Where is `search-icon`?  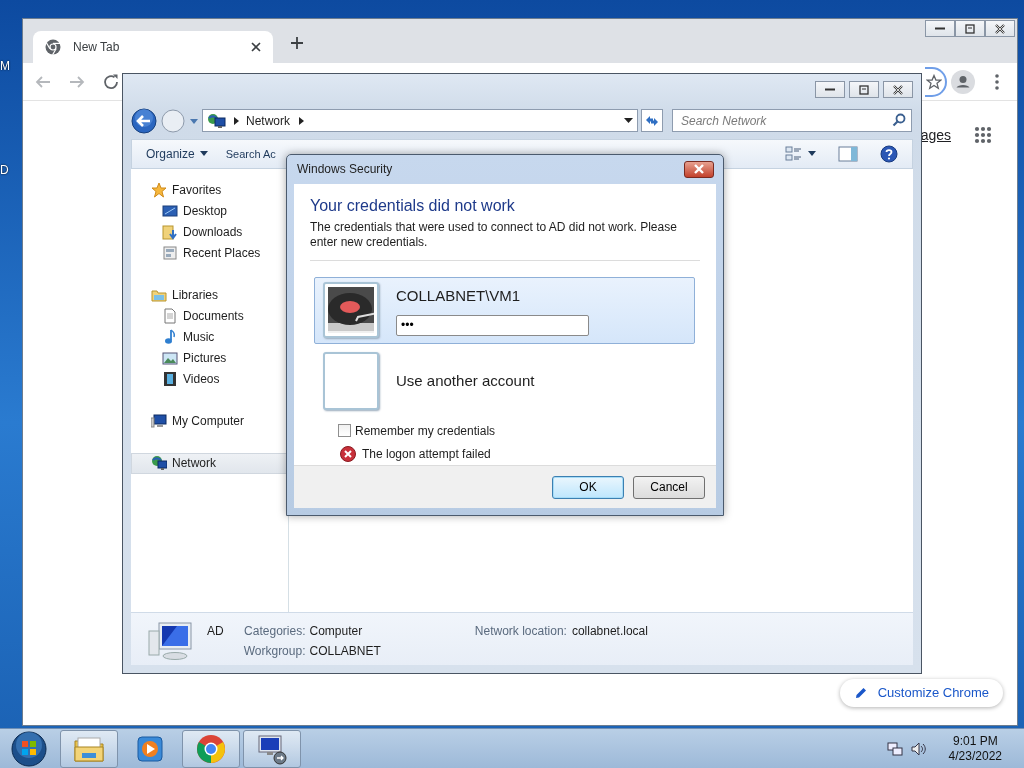
search-icon is located at coordinates (899, 120).